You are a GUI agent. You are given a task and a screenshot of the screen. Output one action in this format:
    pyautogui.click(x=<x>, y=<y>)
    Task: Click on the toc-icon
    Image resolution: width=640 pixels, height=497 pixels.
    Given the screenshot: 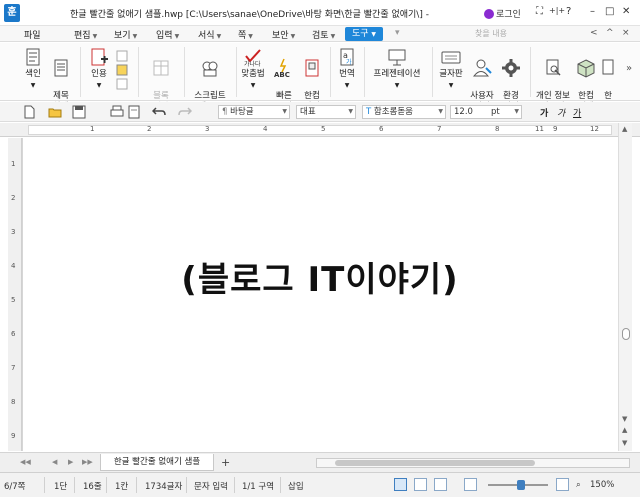 What is the action you would take?
    pyautogui.click(x=61, y=68)
    